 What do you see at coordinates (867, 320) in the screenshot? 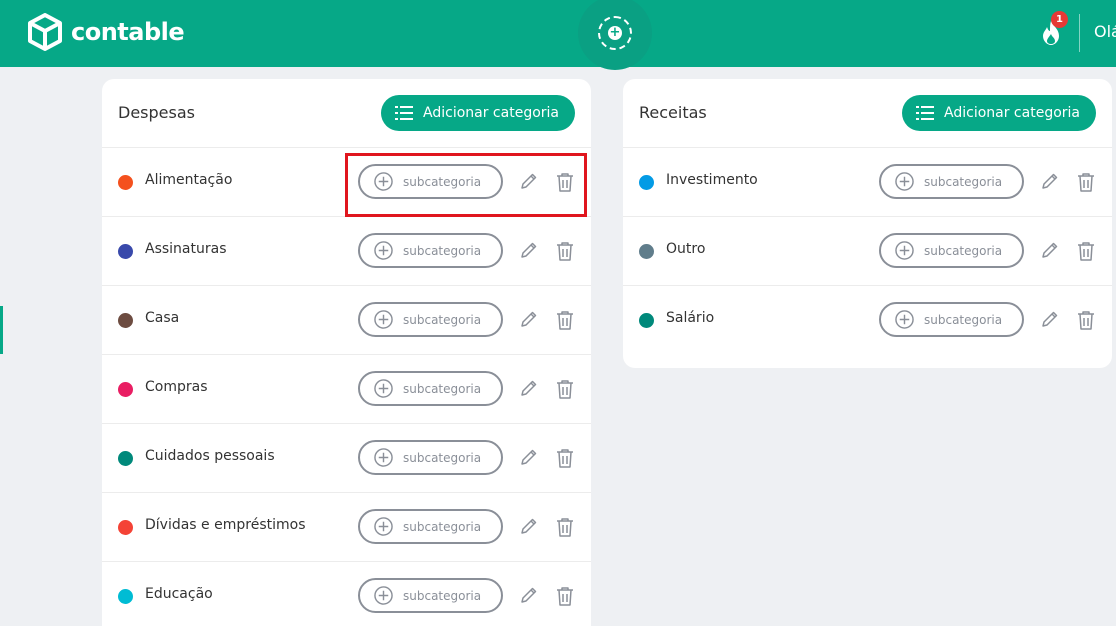
I see `category-row: Salário subcategoria` at bounding box center [867, 320].